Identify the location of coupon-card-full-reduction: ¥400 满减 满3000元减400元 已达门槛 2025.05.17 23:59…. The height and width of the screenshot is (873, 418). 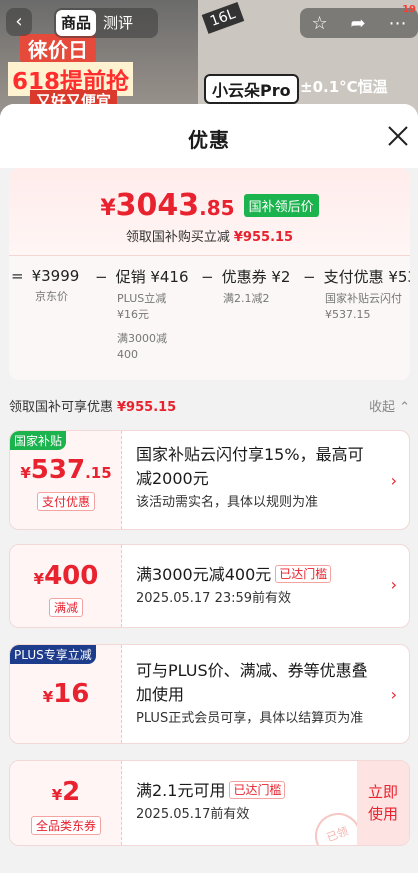
(209, 586).